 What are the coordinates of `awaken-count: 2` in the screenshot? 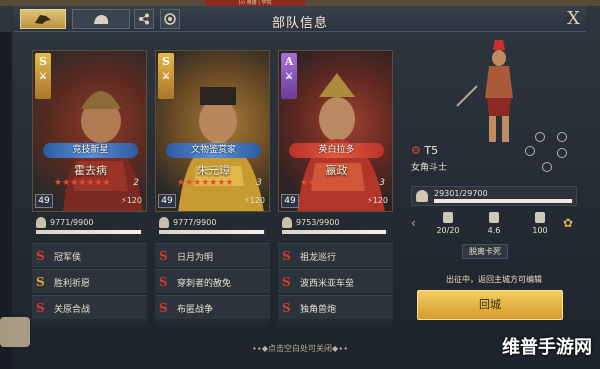 It's located at (136, 183).